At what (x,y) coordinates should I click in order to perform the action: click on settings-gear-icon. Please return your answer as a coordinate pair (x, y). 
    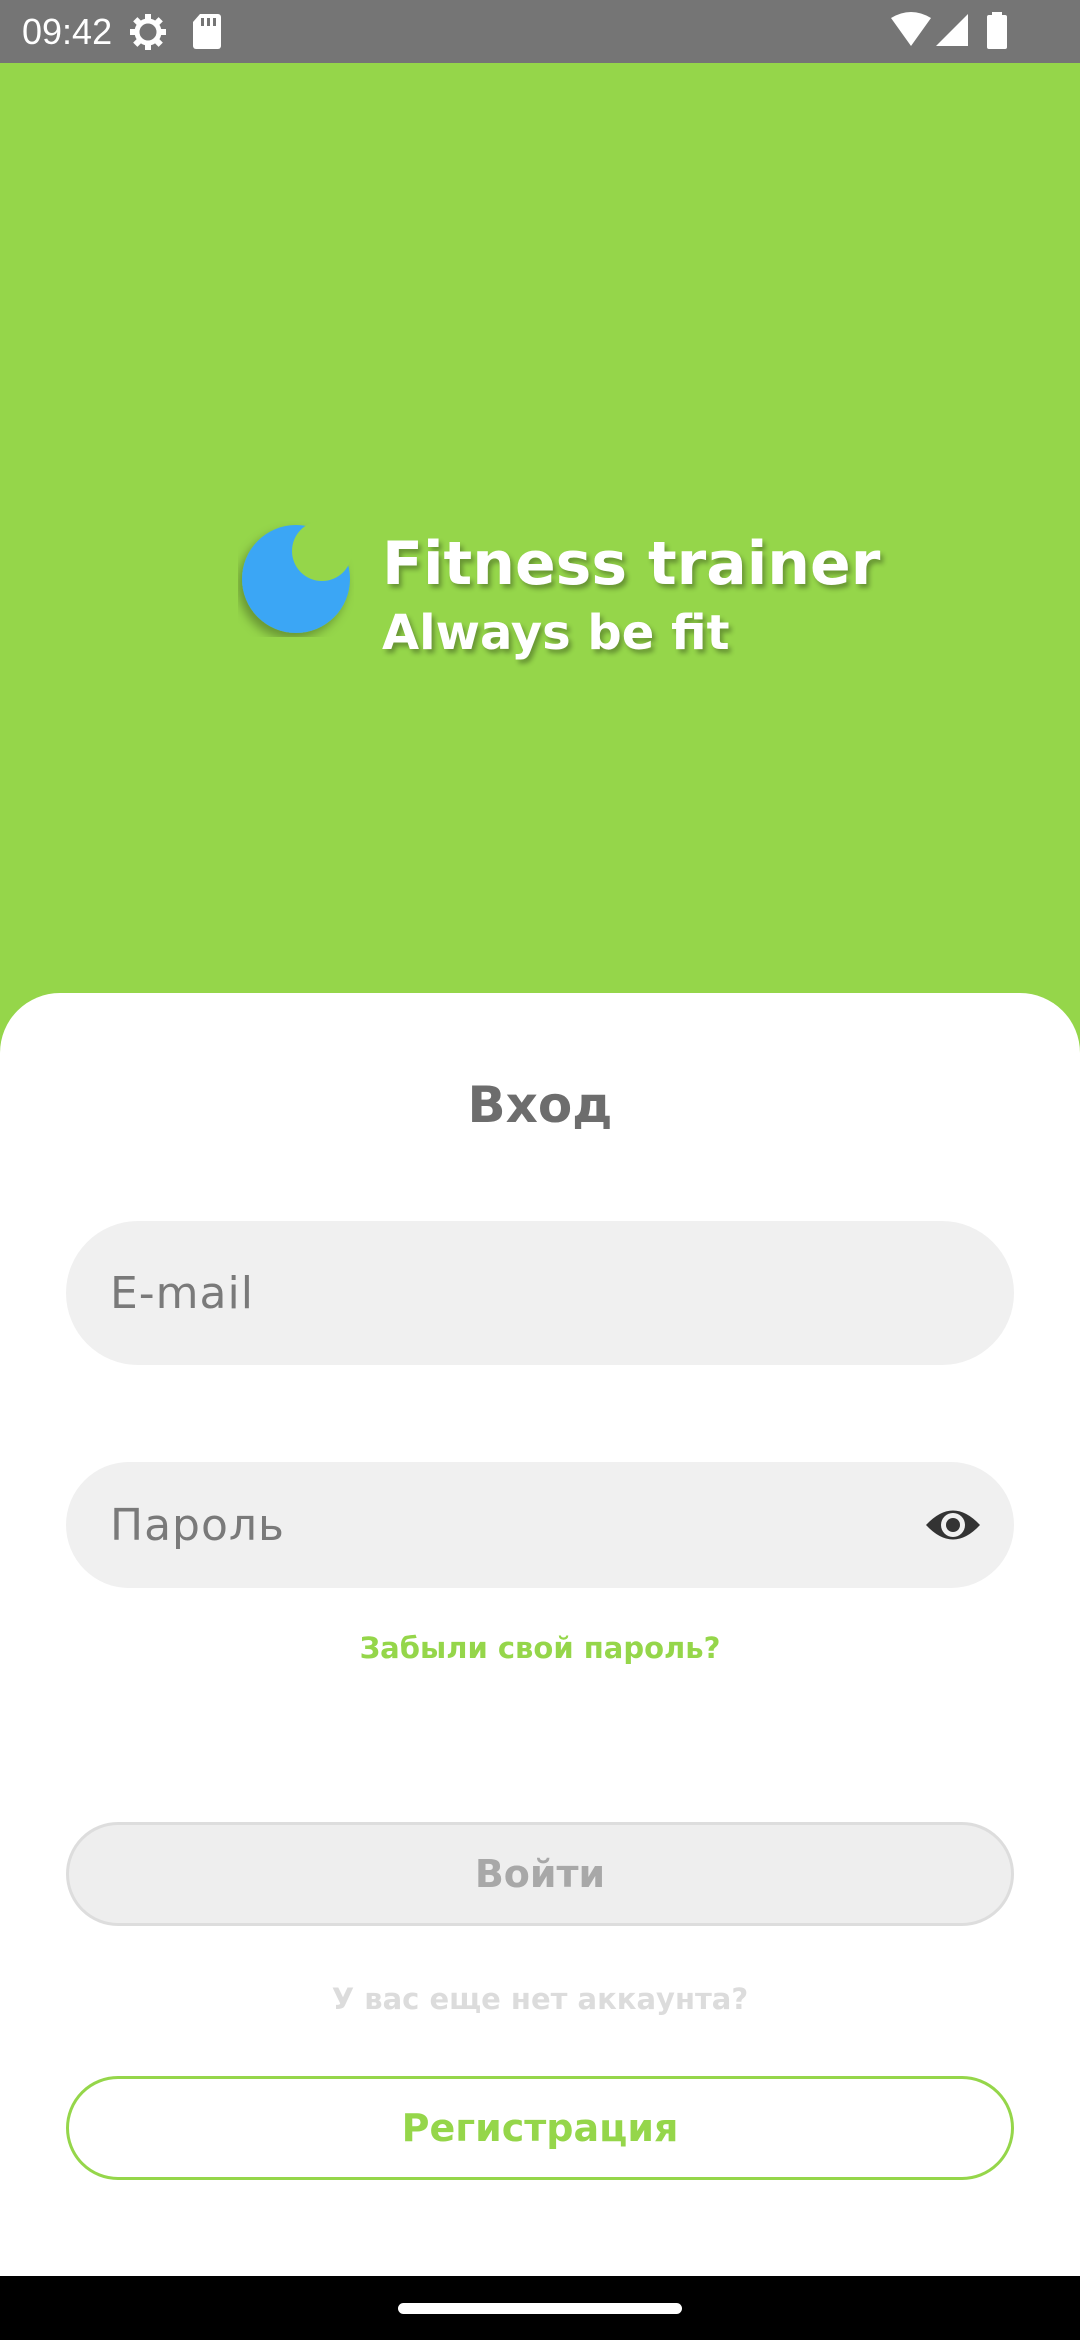
    Looking at the image, I should click on (148, 32).